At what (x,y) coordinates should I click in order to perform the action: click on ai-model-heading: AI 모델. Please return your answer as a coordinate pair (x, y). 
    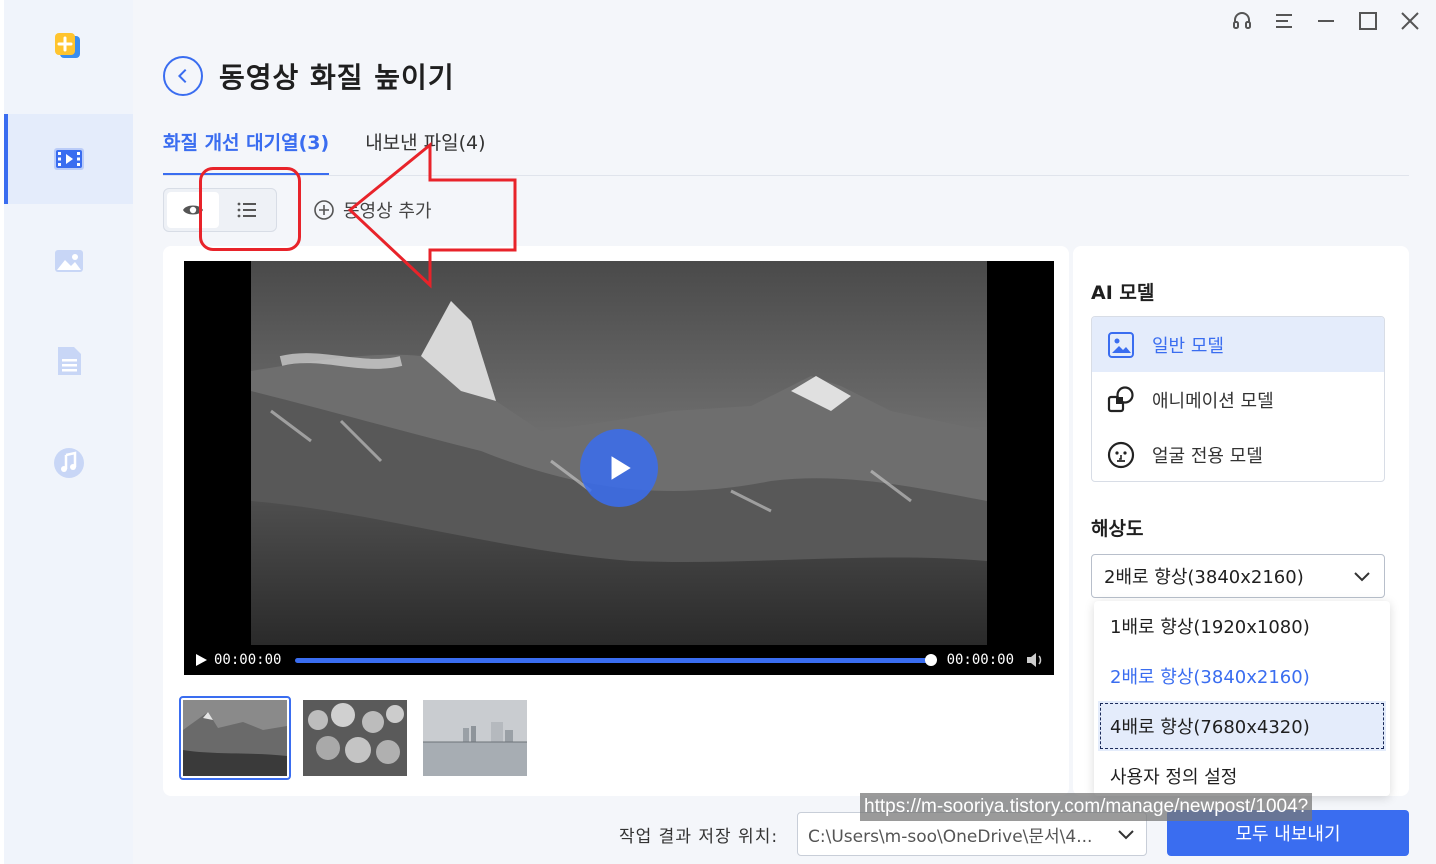
    Looking at the image, I should click on (1123, 293).